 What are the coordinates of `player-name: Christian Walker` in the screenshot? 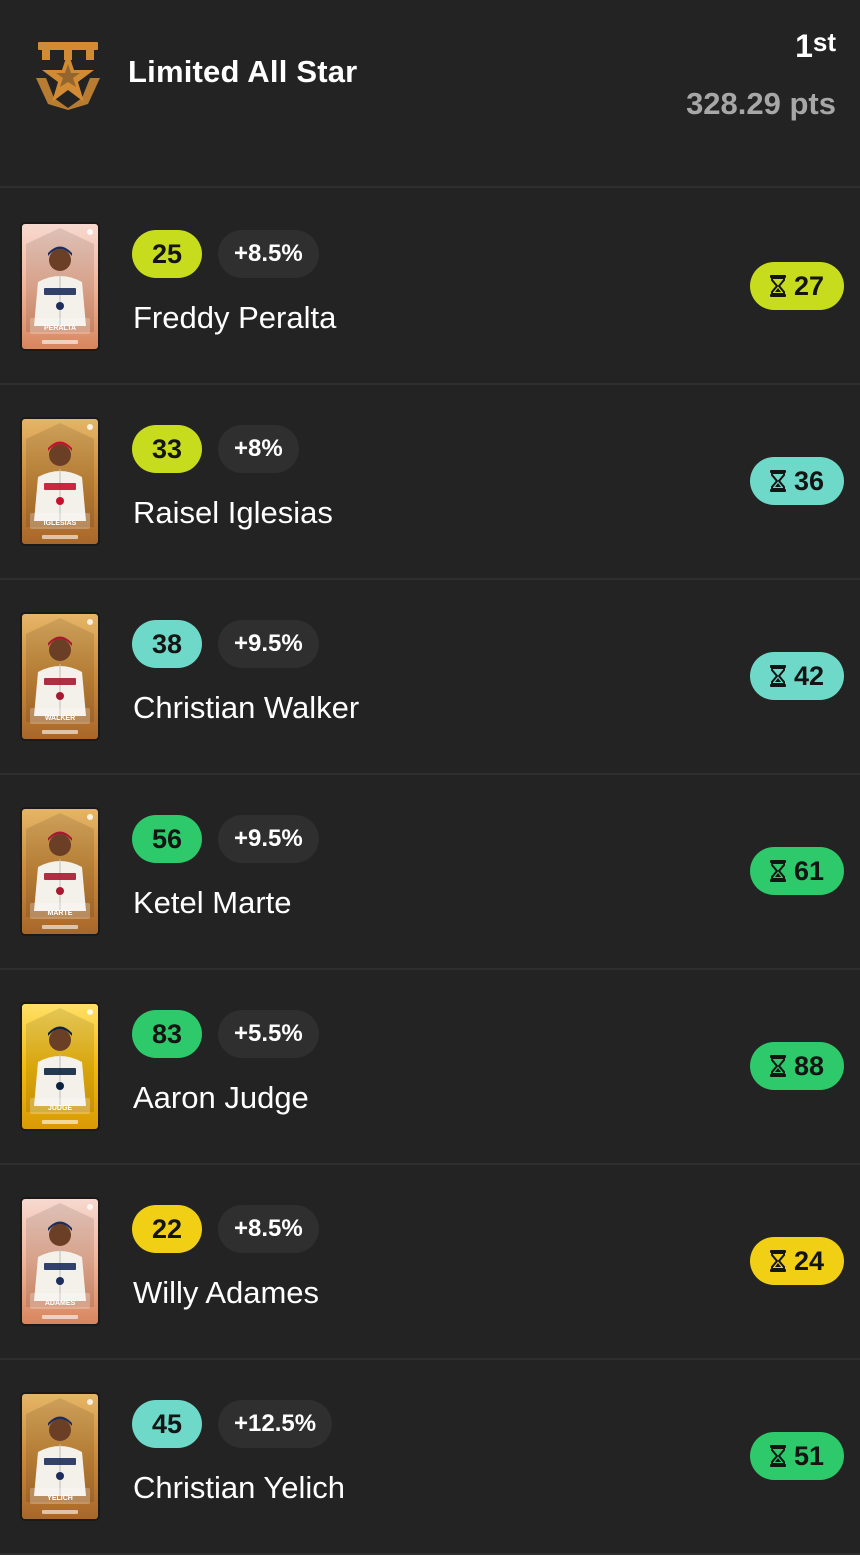 It's located at (246, 707).